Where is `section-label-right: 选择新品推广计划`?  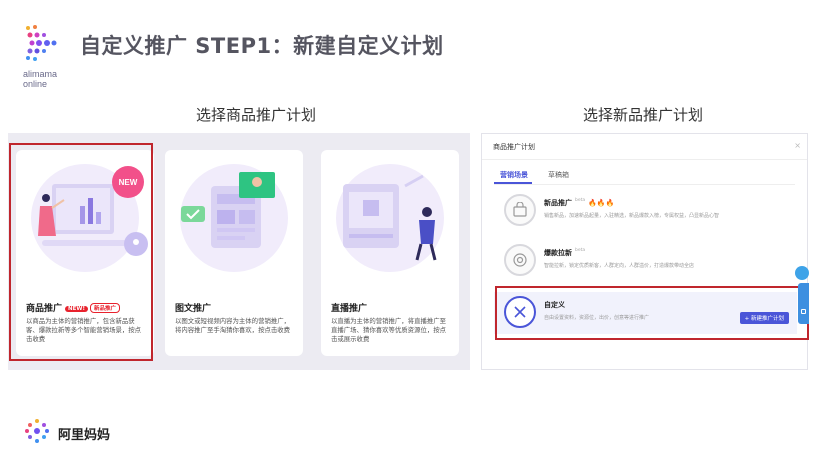 section-label-right: 选择新品推广计划 is located at coordinates (643, 115).